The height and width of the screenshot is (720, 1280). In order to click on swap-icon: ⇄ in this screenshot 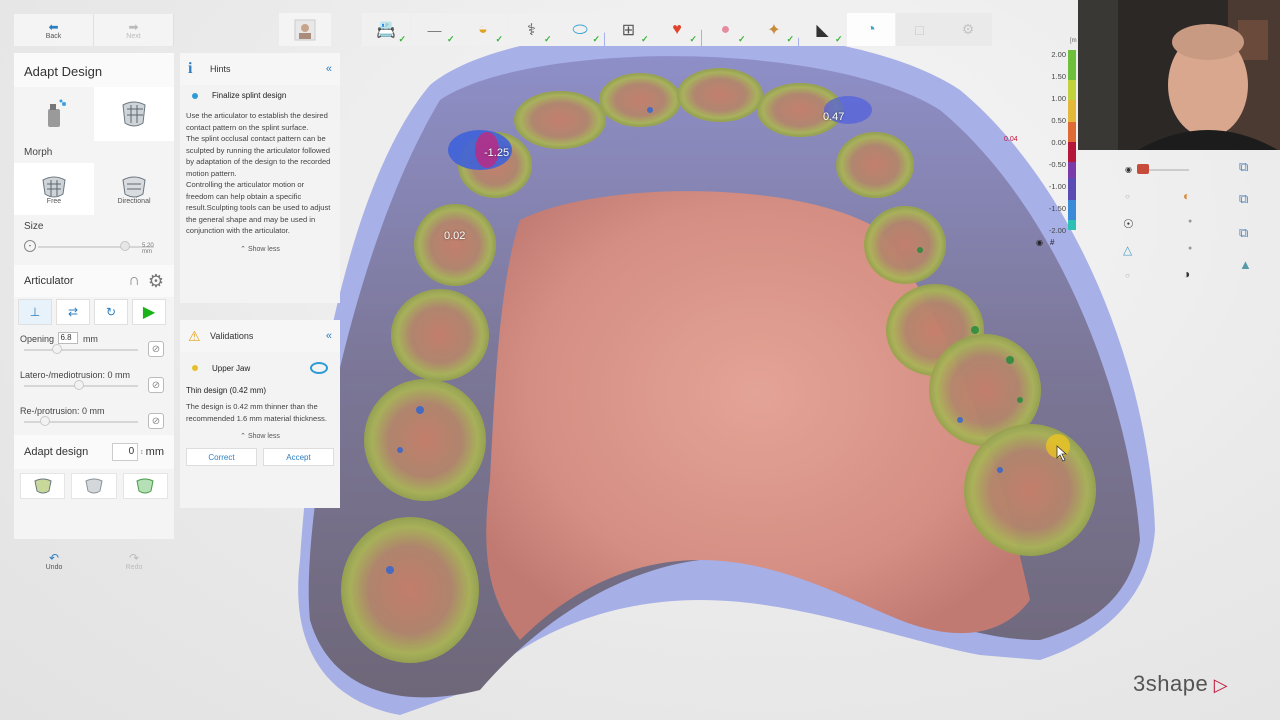, I will do `click(73, 312)`.